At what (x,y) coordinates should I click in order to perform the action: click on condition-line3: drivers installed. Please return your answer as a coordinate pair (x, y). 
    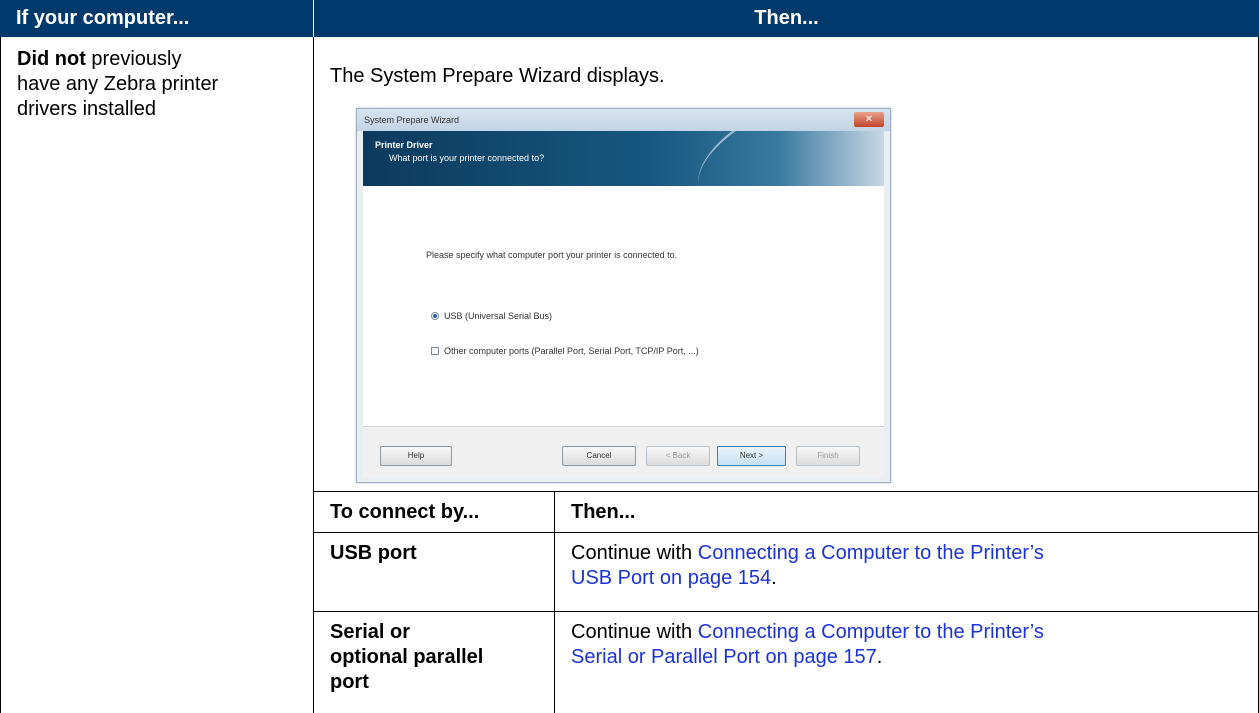
    Looking at the image, I should click on (86, 109).